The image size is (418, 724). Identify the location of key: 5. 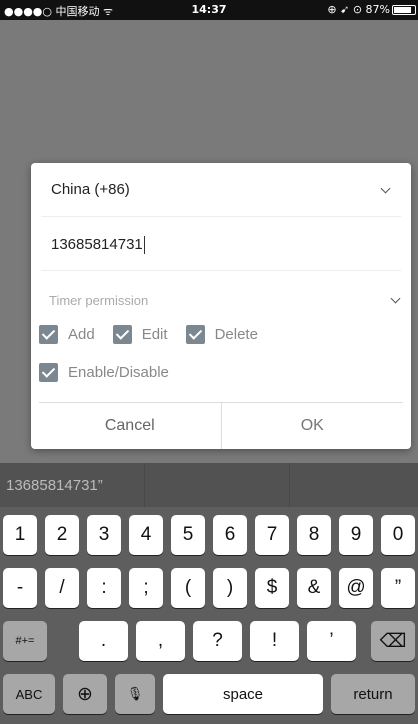
(188, 535).